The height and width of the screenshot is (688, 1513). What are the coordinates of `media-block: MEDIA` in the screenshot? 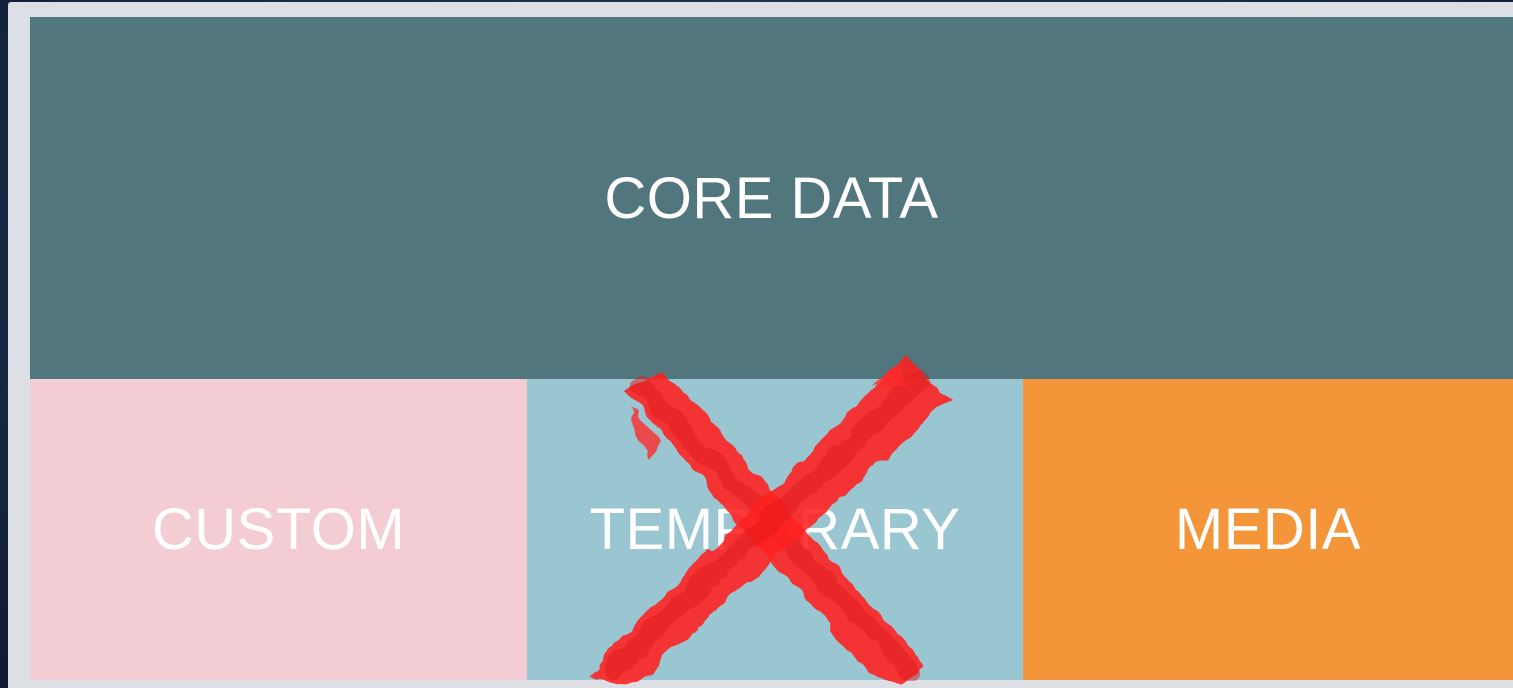 It's located at (1268, 529).